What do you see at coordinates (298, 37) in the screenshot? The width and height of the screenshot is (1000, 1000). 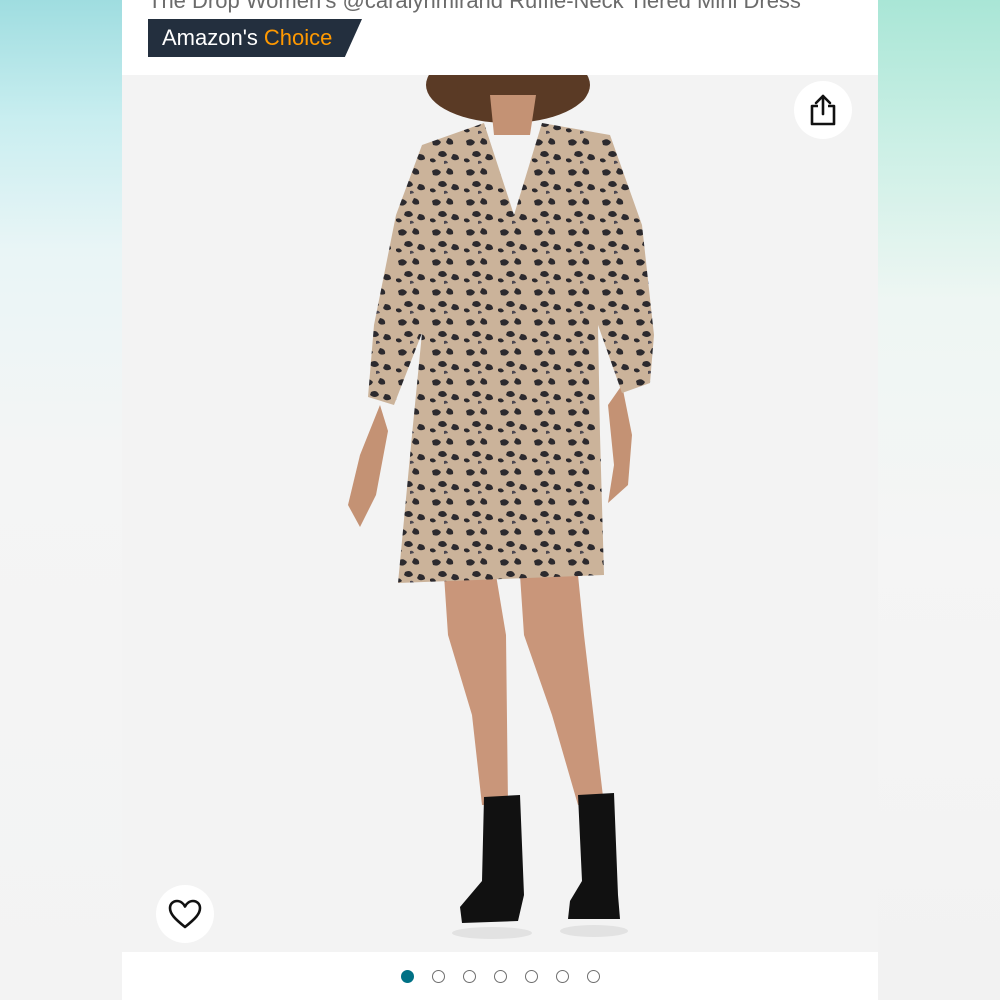 I see `badge-accent: Choice` at bounding box center [298, 37].